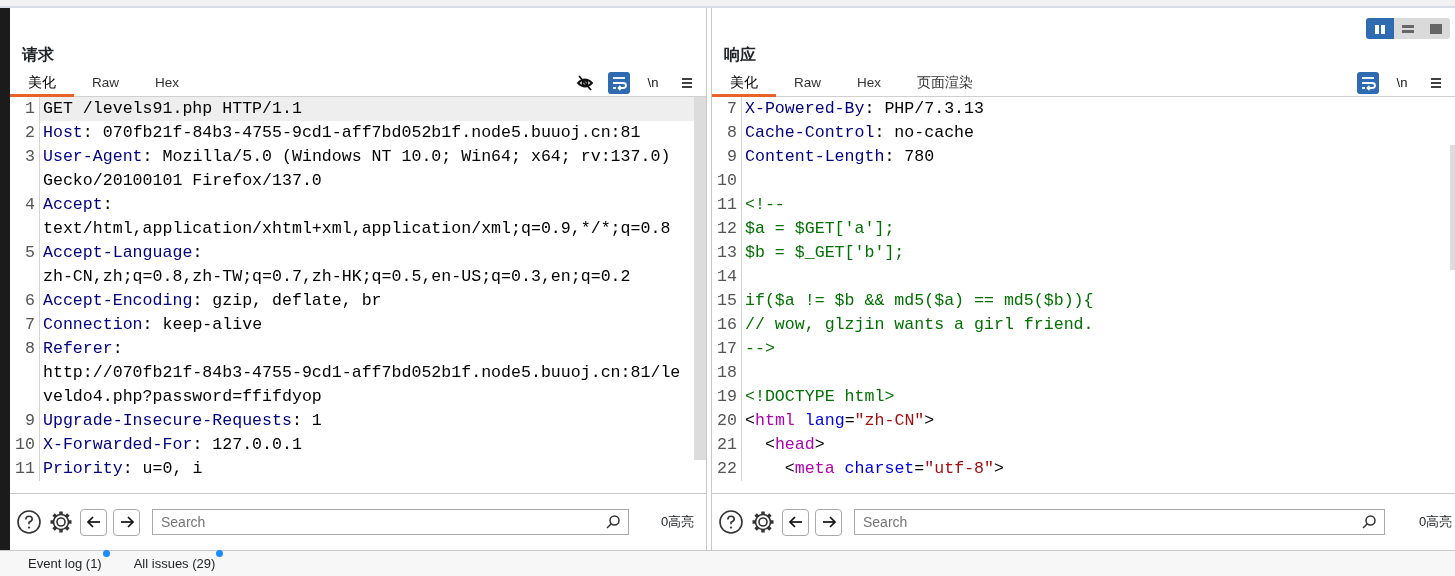 This screenshot has height=576, width=1455. I want to click on code-line: Connection: keep-alive, so click(153, 325).